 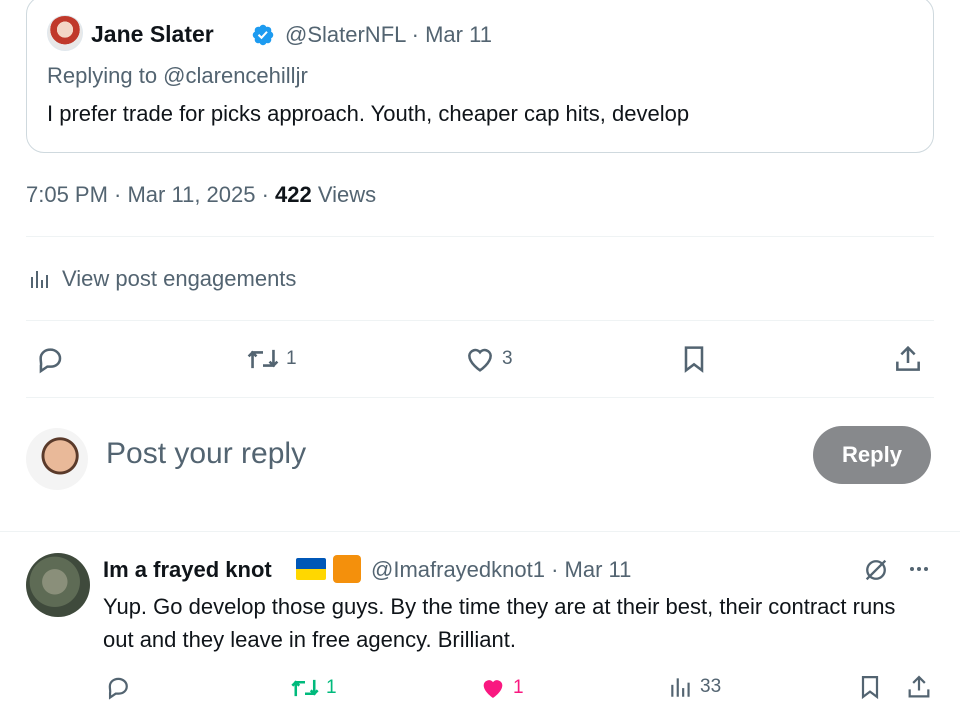 I want to click on reply-author-name: Im a frayed knot, so click(x=187, y=570).